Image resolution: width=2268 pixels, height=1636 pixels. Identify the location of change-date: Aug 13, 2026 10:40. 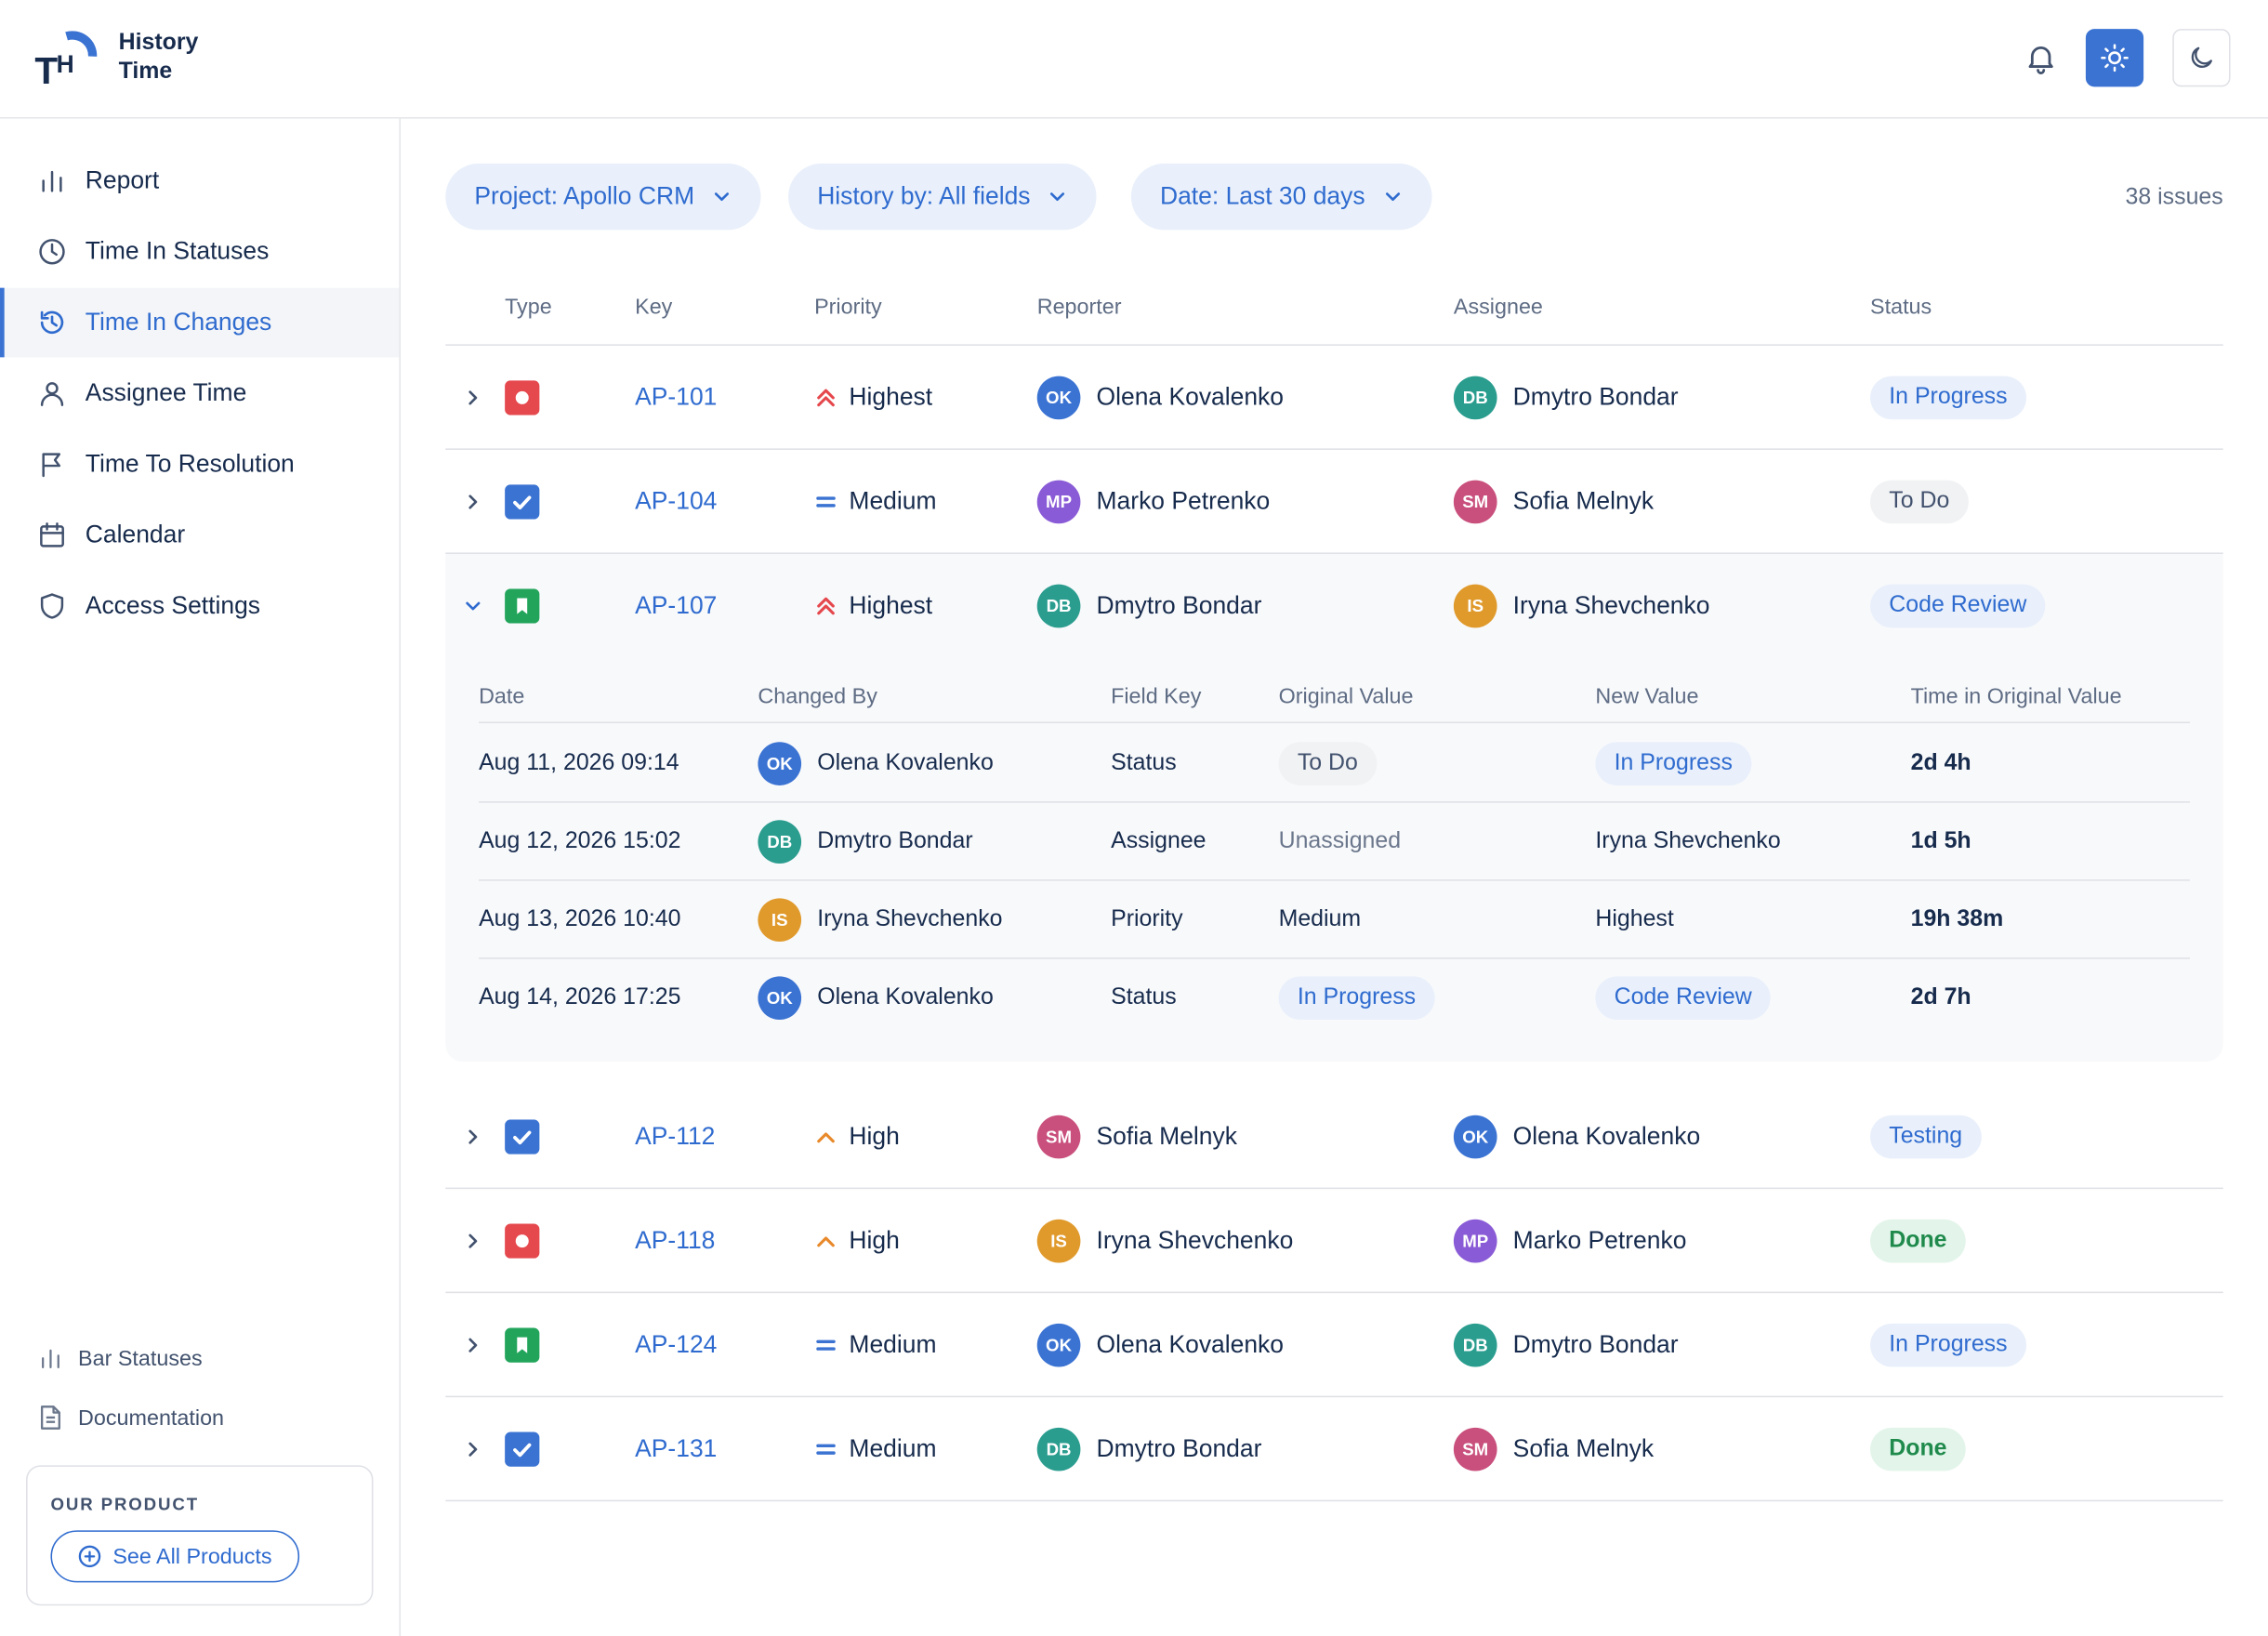
(580, 919).